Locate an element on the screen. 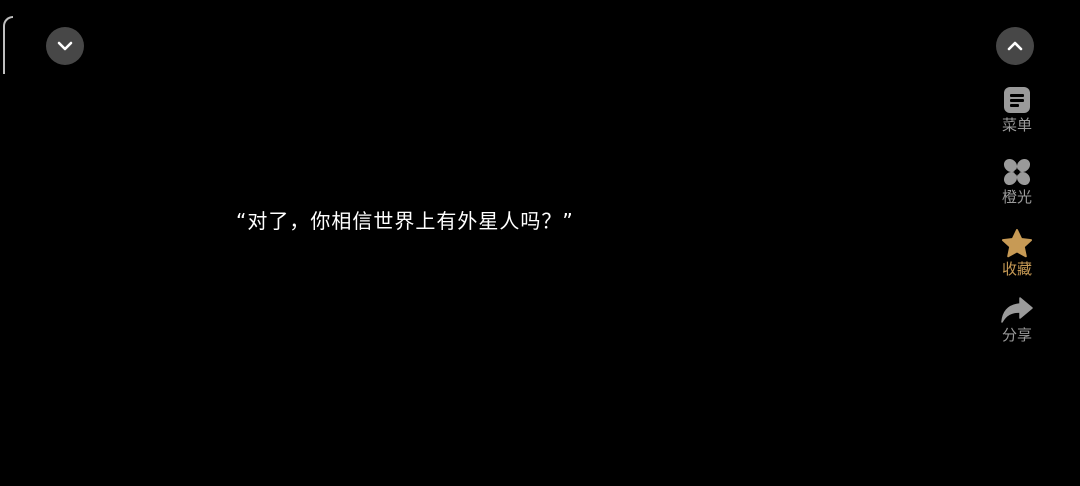 The height and width of the screenshot is (486, 1080). sidebar-item-favorite: 收藏 is located at coordinates (1017, 253).